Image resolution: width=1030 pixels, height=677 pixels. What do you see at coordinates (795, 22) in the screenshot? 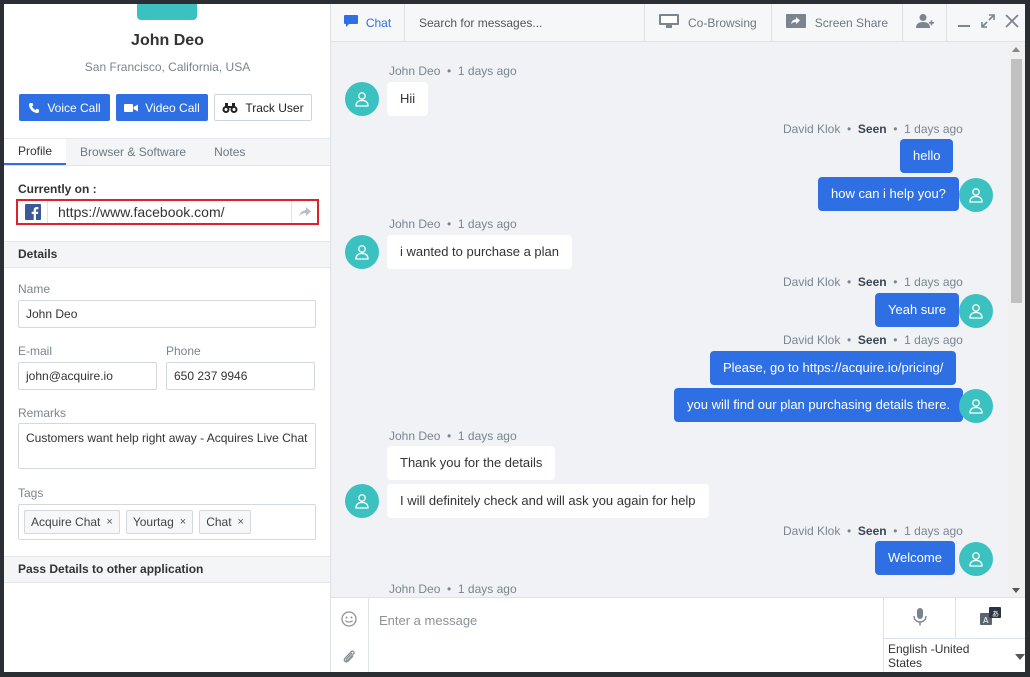
I see `screen-share-icon` at bounding box center [795, 22].